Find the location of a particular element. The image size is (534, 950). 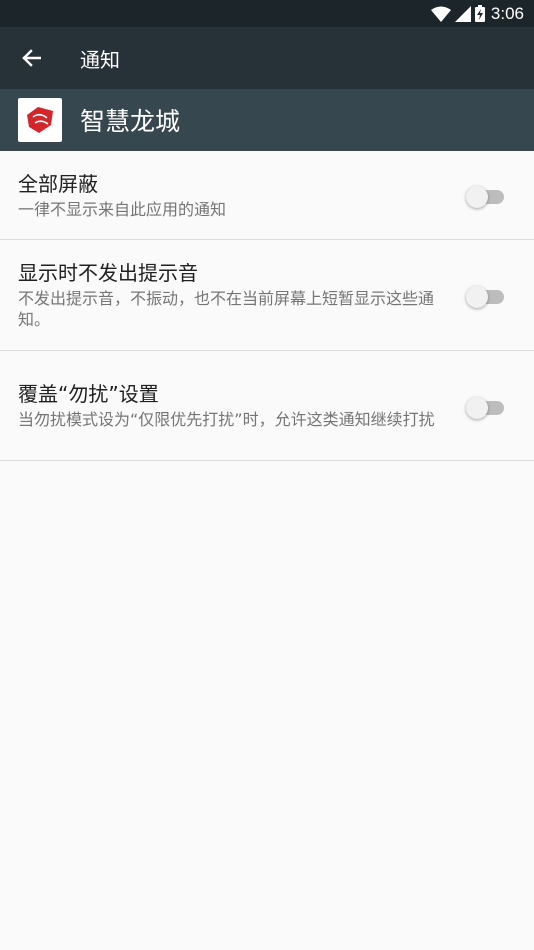

arrow-back-icon is located at coordinates (31, 58).